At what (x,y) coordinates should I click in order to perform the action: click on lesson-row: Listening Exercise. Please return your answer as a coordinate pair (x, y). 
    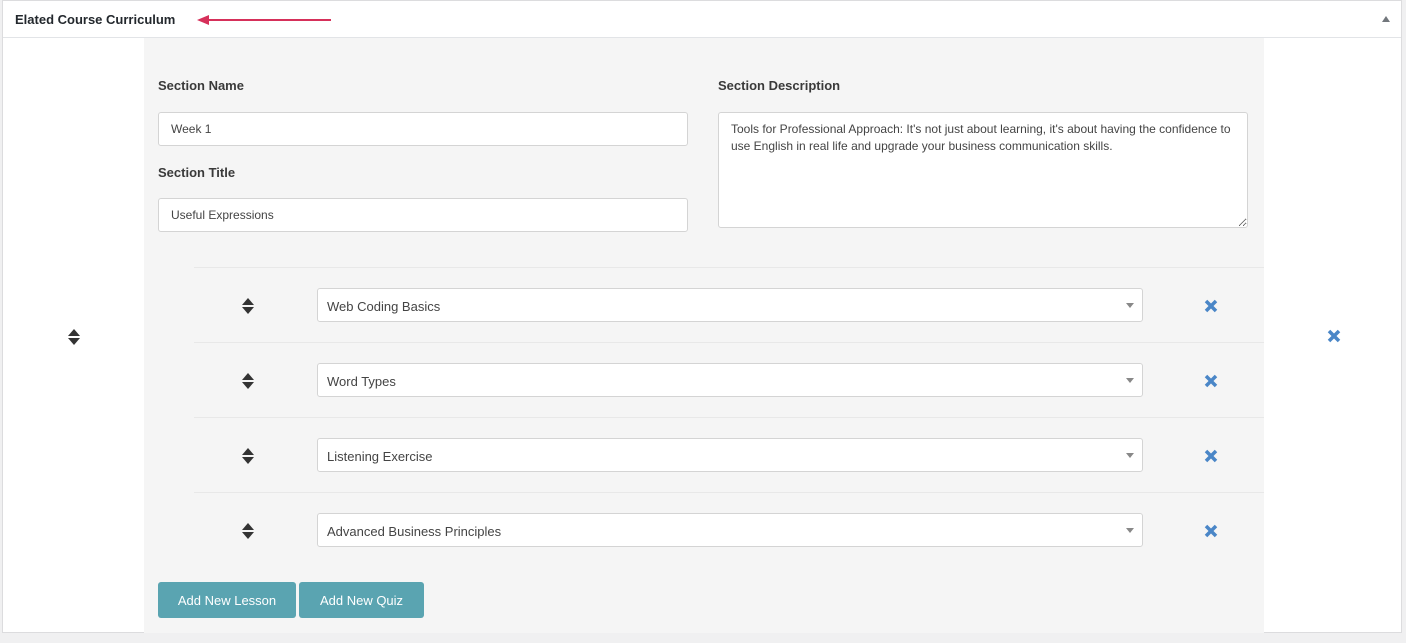
    Looking at the image, I should click on (729, 454).